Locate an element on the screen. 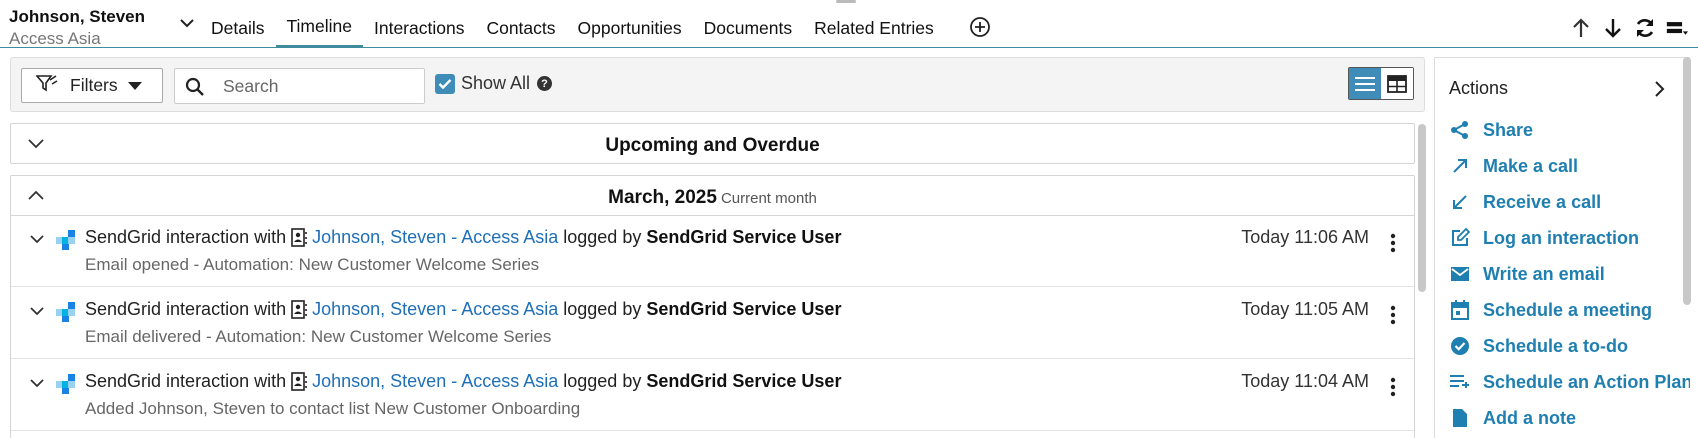 The image size is (1698, 438). action-label: Receive a call is located at coordinates (1542, 201).